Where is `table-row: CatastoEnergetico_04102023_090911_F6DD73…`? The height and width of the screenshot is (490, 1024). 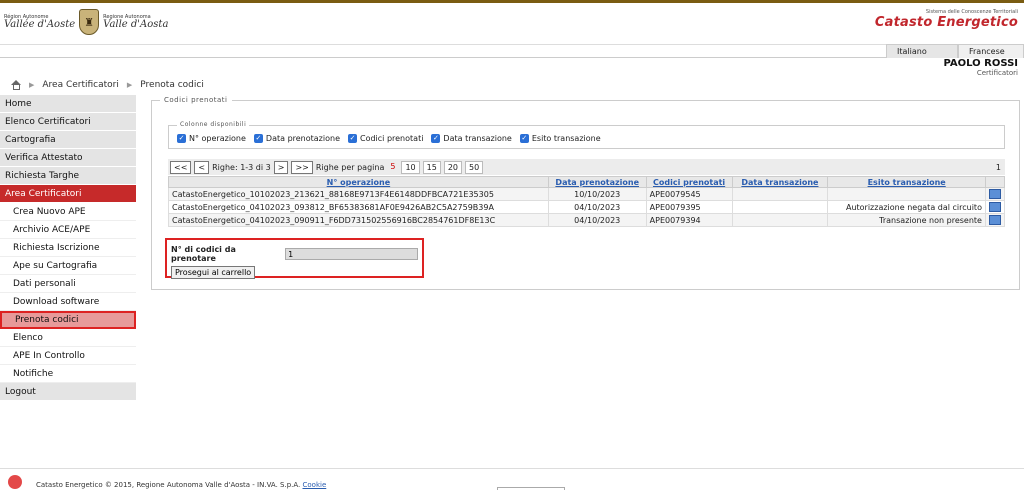
table-row: CatastoEnergetico_04102023_090911_F6DD73… is located at coordinates (587, 220).